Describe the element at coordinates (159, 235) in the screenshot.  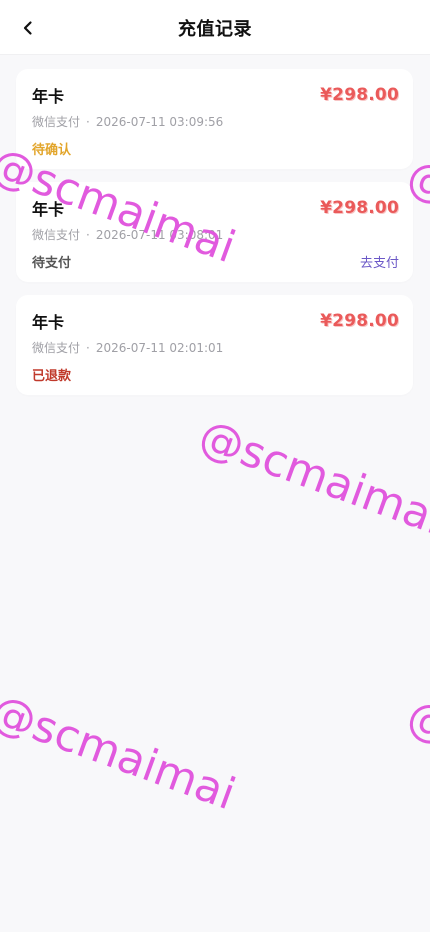
I see `record-datetime: 2026-07-11 03:08:01` at that location.